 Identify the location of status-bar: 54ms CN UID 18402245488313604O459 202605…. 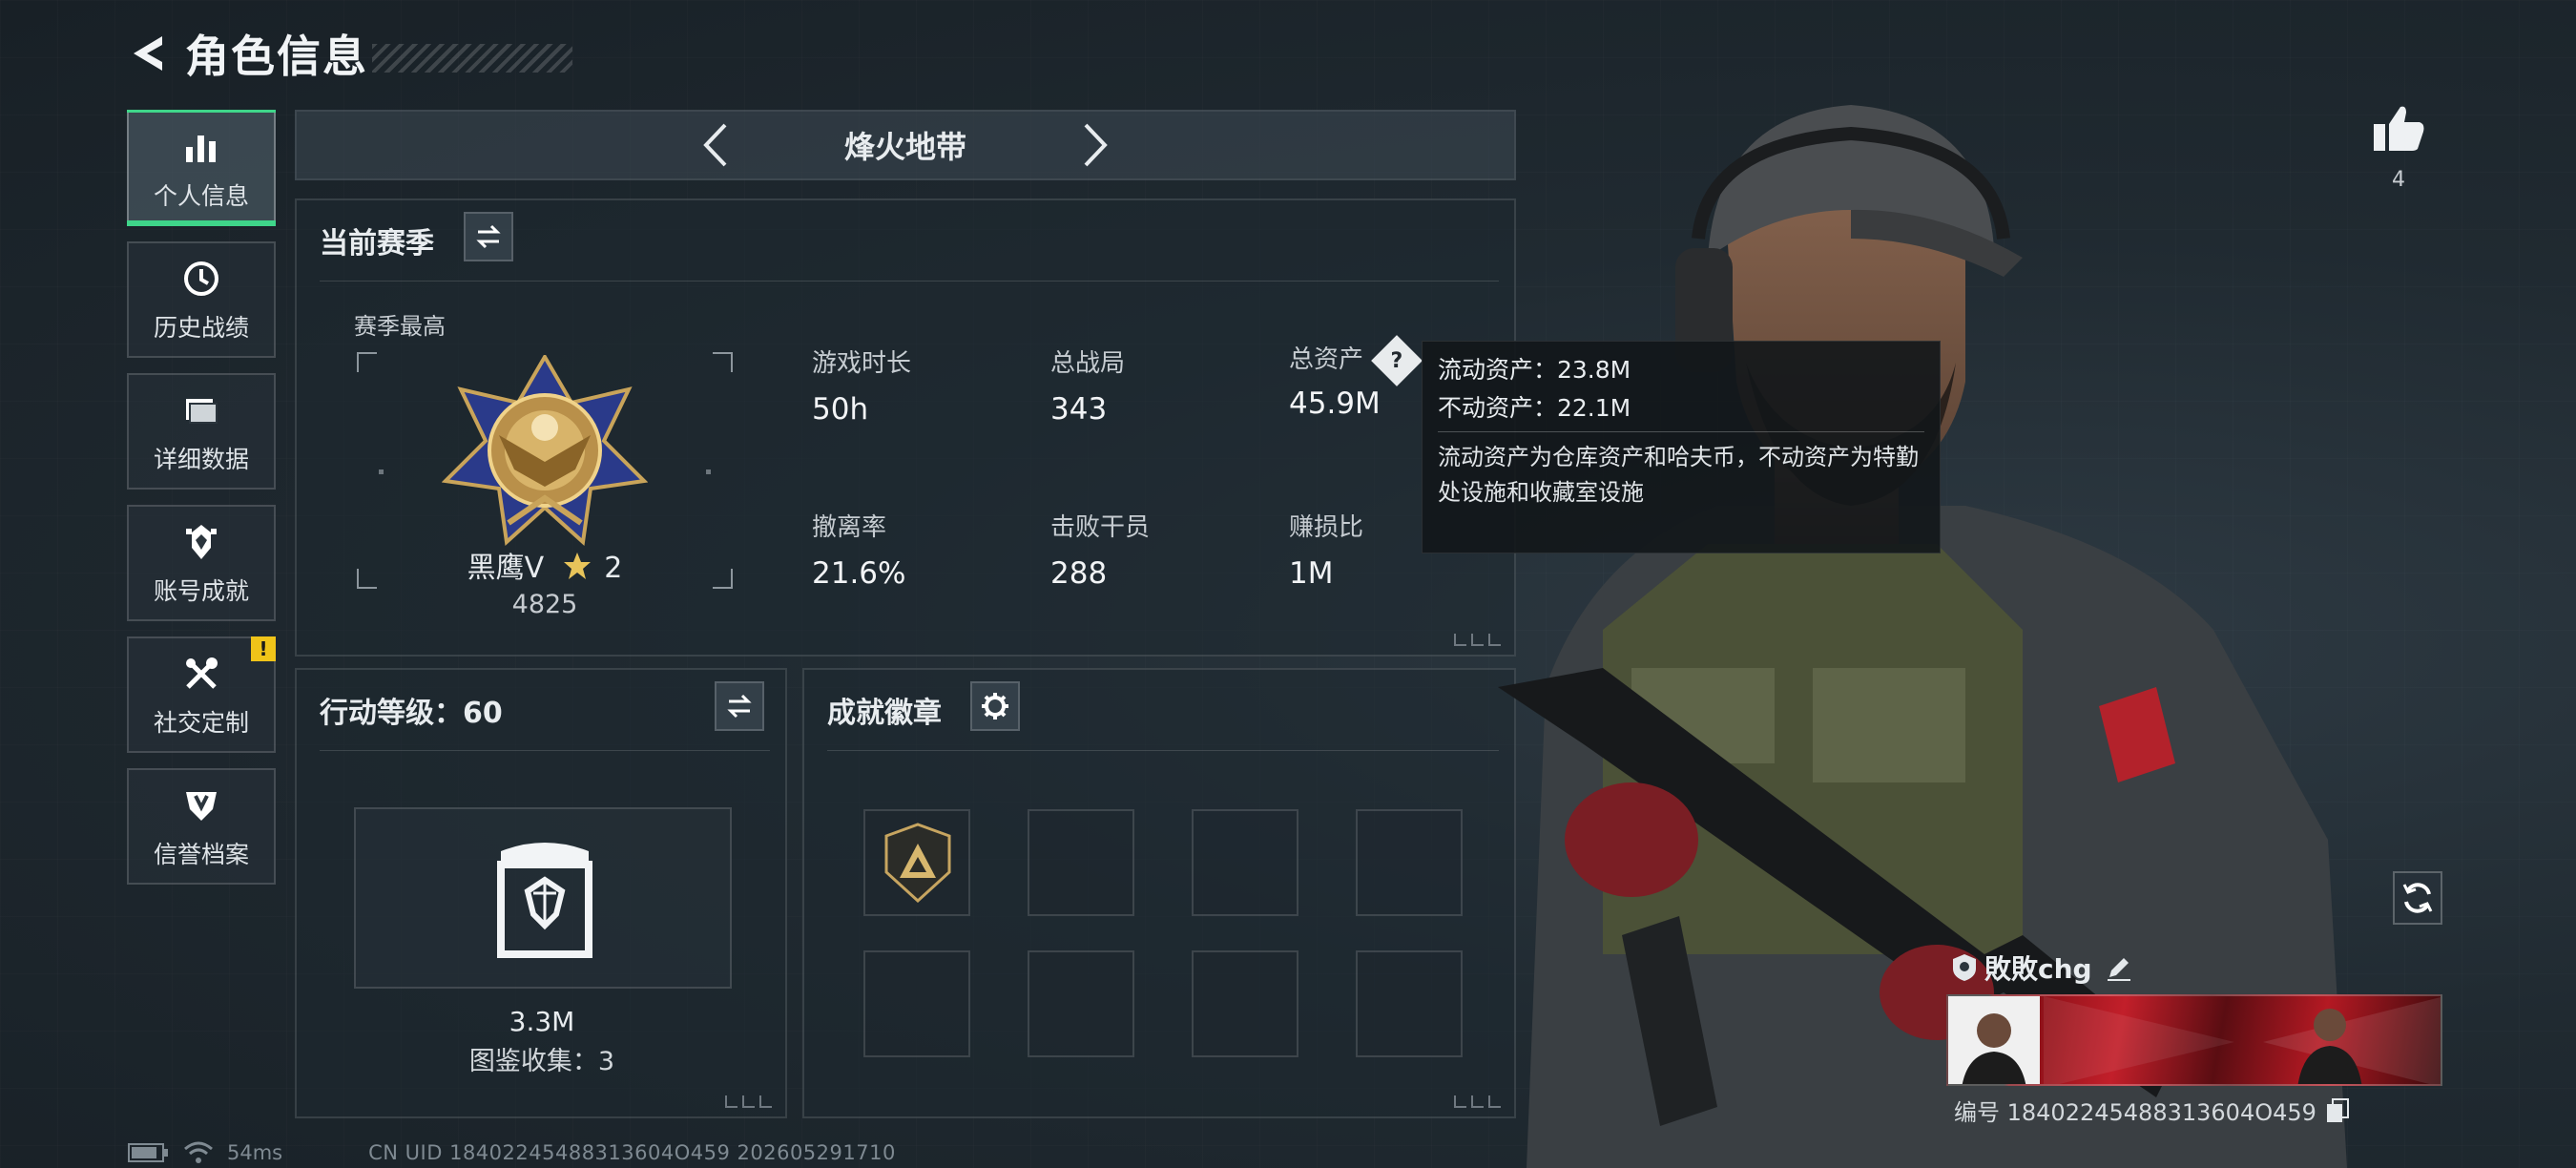
(512, 1152).